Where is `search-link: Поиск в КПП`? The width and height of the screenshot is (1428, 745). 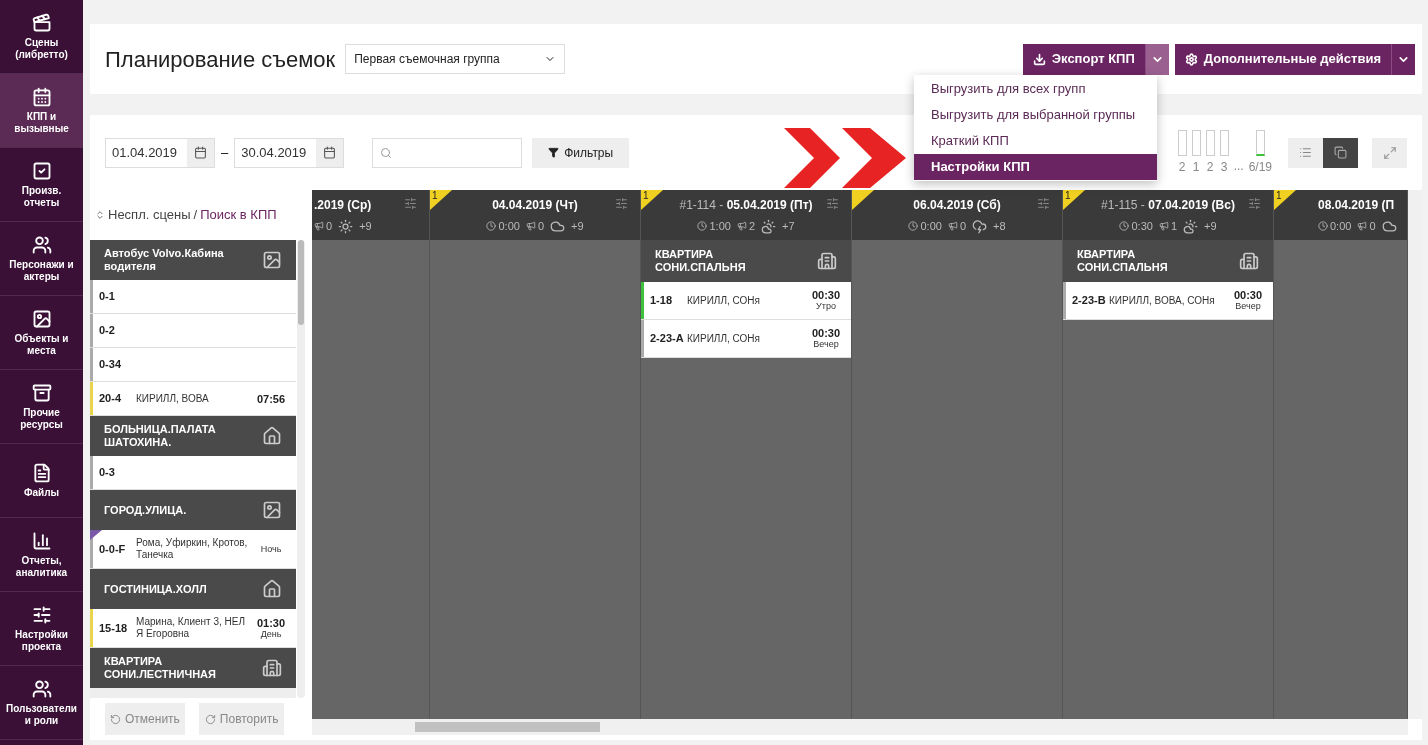 search-link: Поиск в КПП is located at coordinates (238, 215).